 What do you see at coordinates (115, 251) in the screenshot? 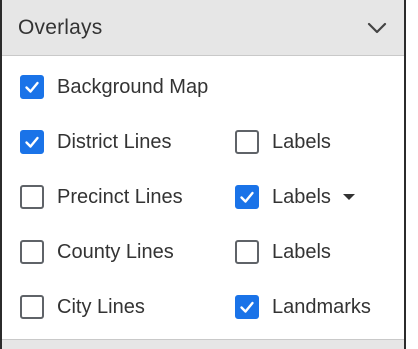
I see `county-lines-label: County Lines` at bounding box center [115, 251].